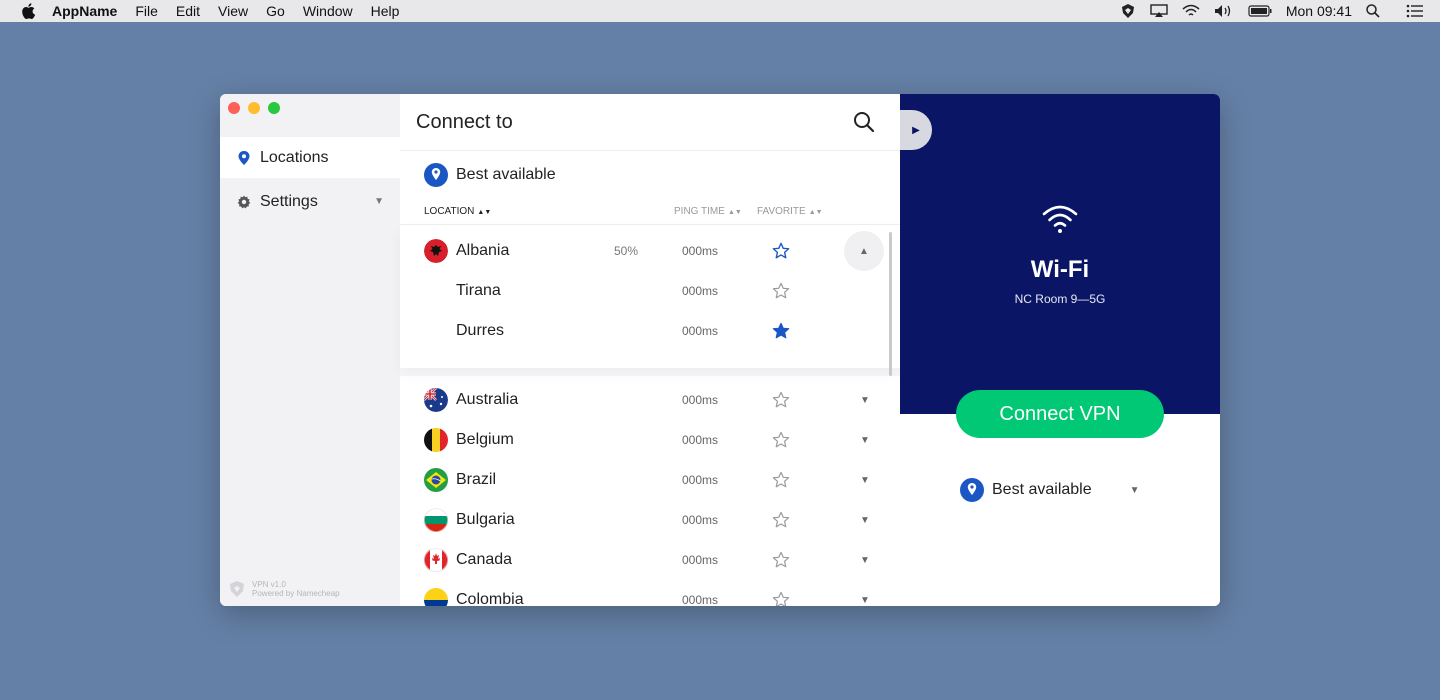 Image resolution: width=1440 pixels, height=700 pixels. What do you see at coordinates (436, 480) in the screenshot?
I see `brazil-flag-icon` at bounding box center [436, 480].